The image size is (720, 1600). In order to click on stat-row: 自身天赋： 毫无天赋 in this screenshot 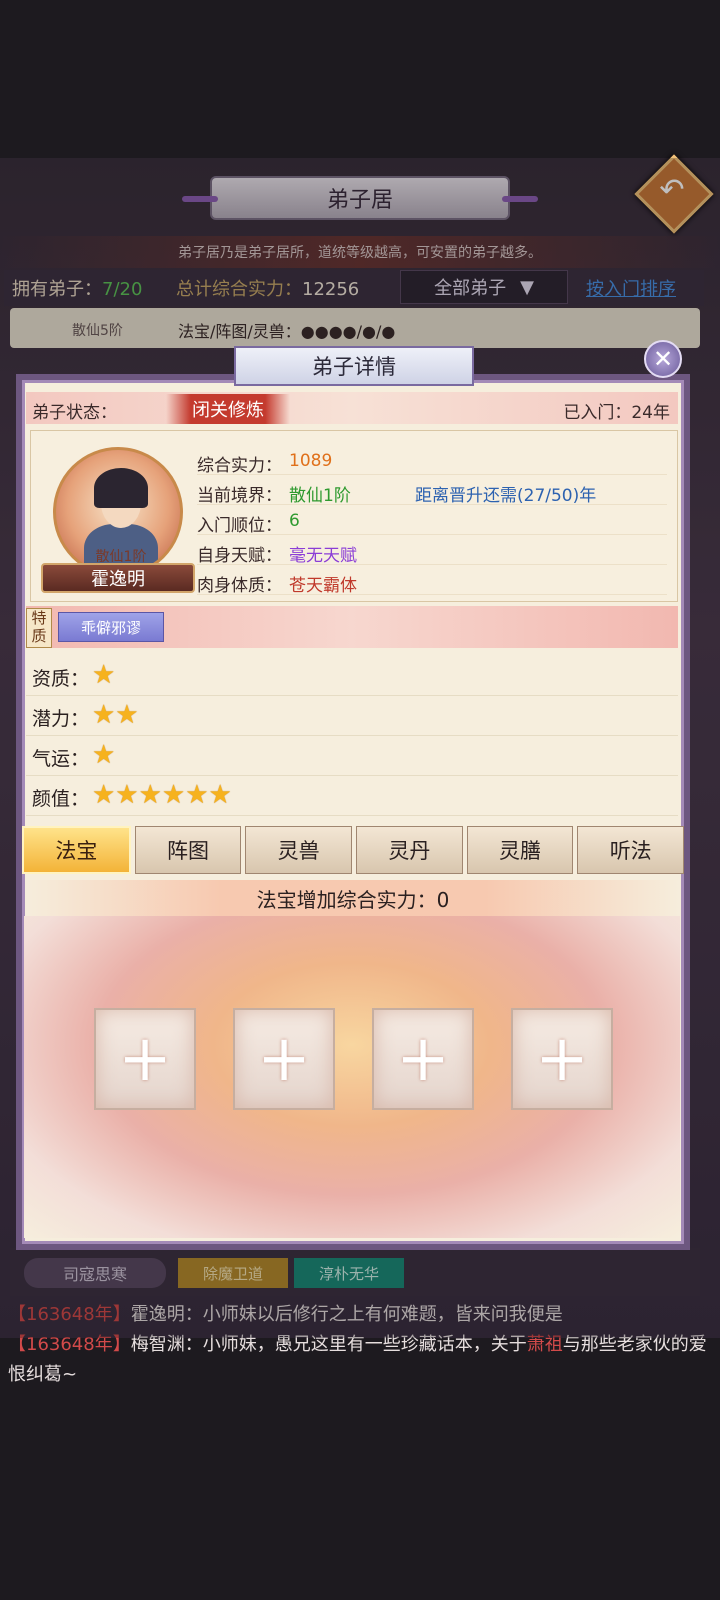, I will do `click(432, 551)`.